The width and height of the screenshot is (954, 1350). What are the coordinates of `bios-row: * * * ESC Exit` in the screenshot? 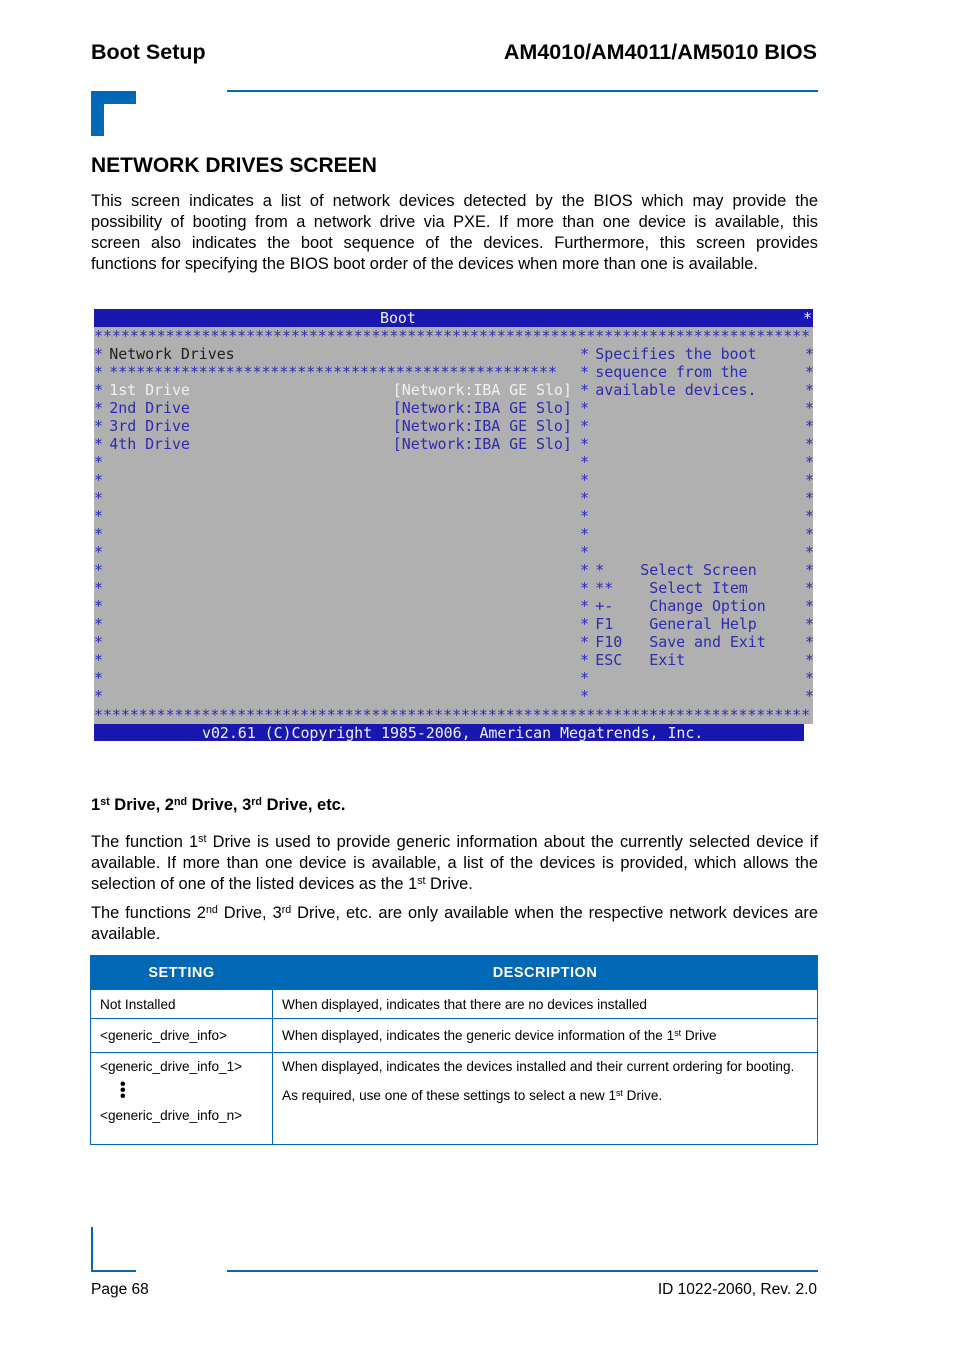 It's located at (453, 660).